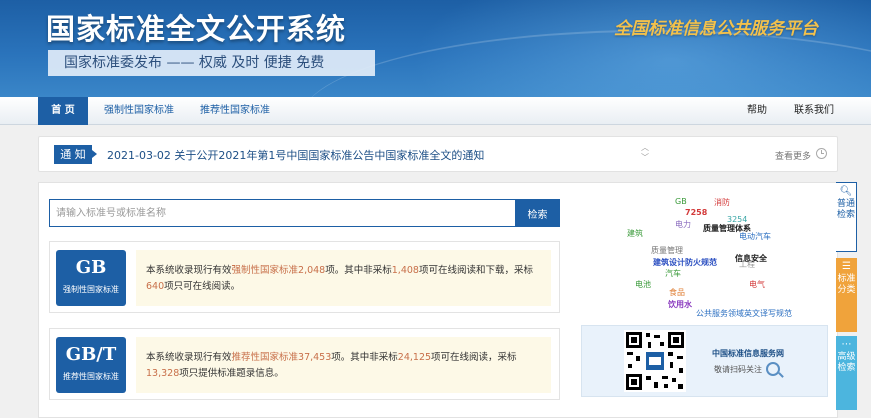 Image resolution: width=871 pixels, height=418 pixels. I want to click on clock-icon, so click(821, 153).